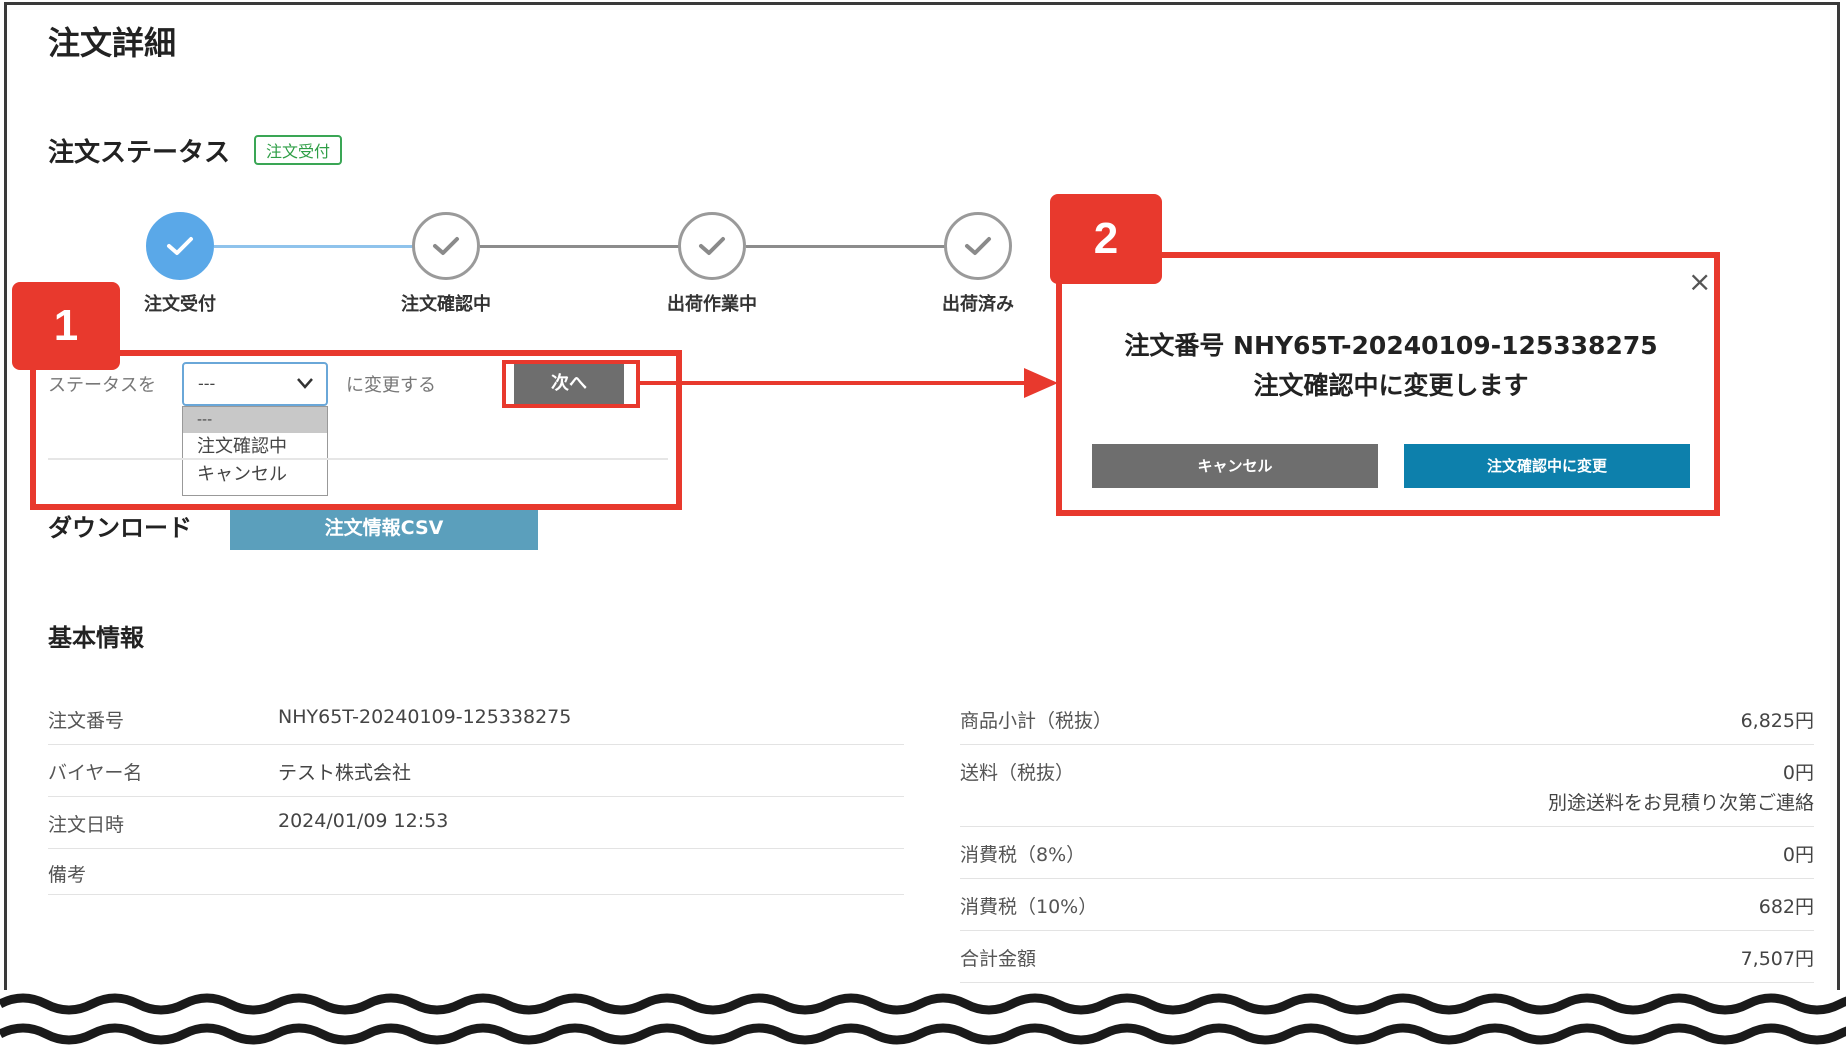 Image resolution: width=1846 pixels, height=1054 pixels. Describe the element at coordinates (86, 825) in the screenshot. I see `label-order-datetime: 注文日時` at that location.